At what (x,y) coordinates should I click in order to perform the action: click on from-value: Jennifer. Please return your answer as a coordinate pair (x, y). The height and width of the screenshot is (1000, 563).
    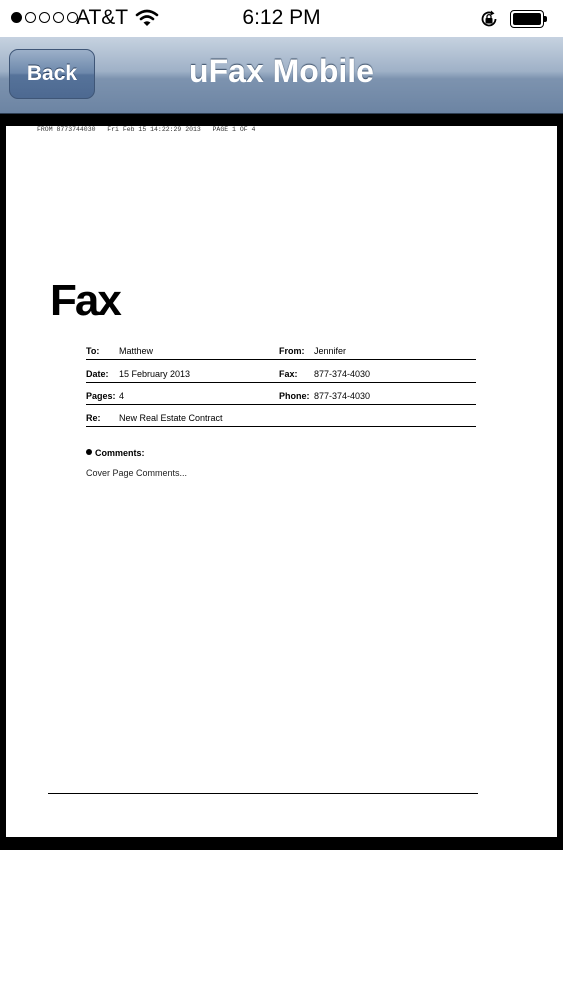
    Looking at the image, I should click on (330, 351).